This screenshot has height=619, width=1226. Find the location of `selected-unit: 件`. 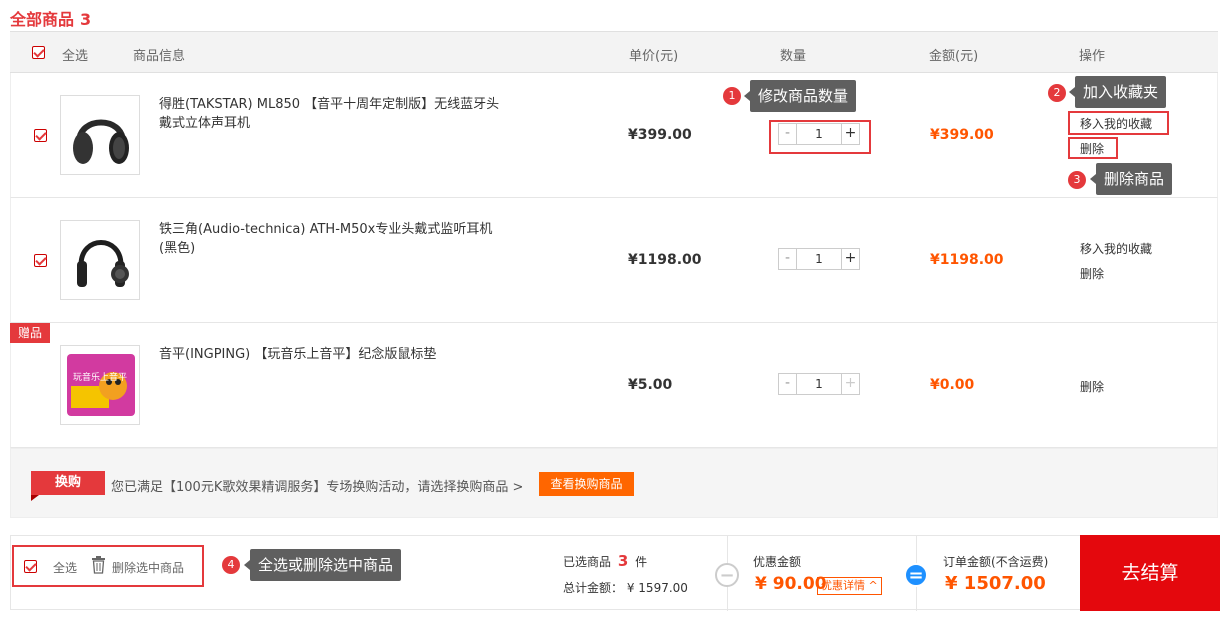

selected-unit: 件 is located at coordinates (641, 562).